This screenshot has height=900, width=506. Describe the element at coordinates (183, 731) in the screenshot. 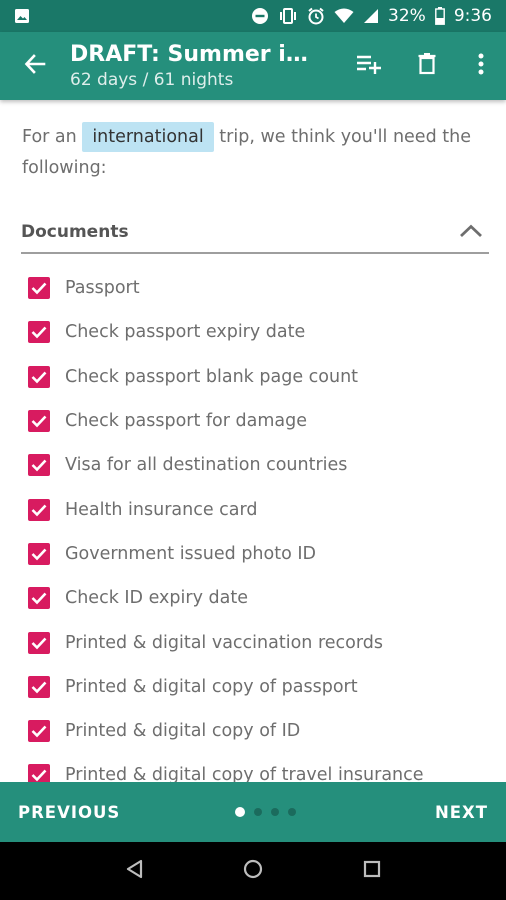

I see `item-label: Printed & digital copy of ID` at that location.